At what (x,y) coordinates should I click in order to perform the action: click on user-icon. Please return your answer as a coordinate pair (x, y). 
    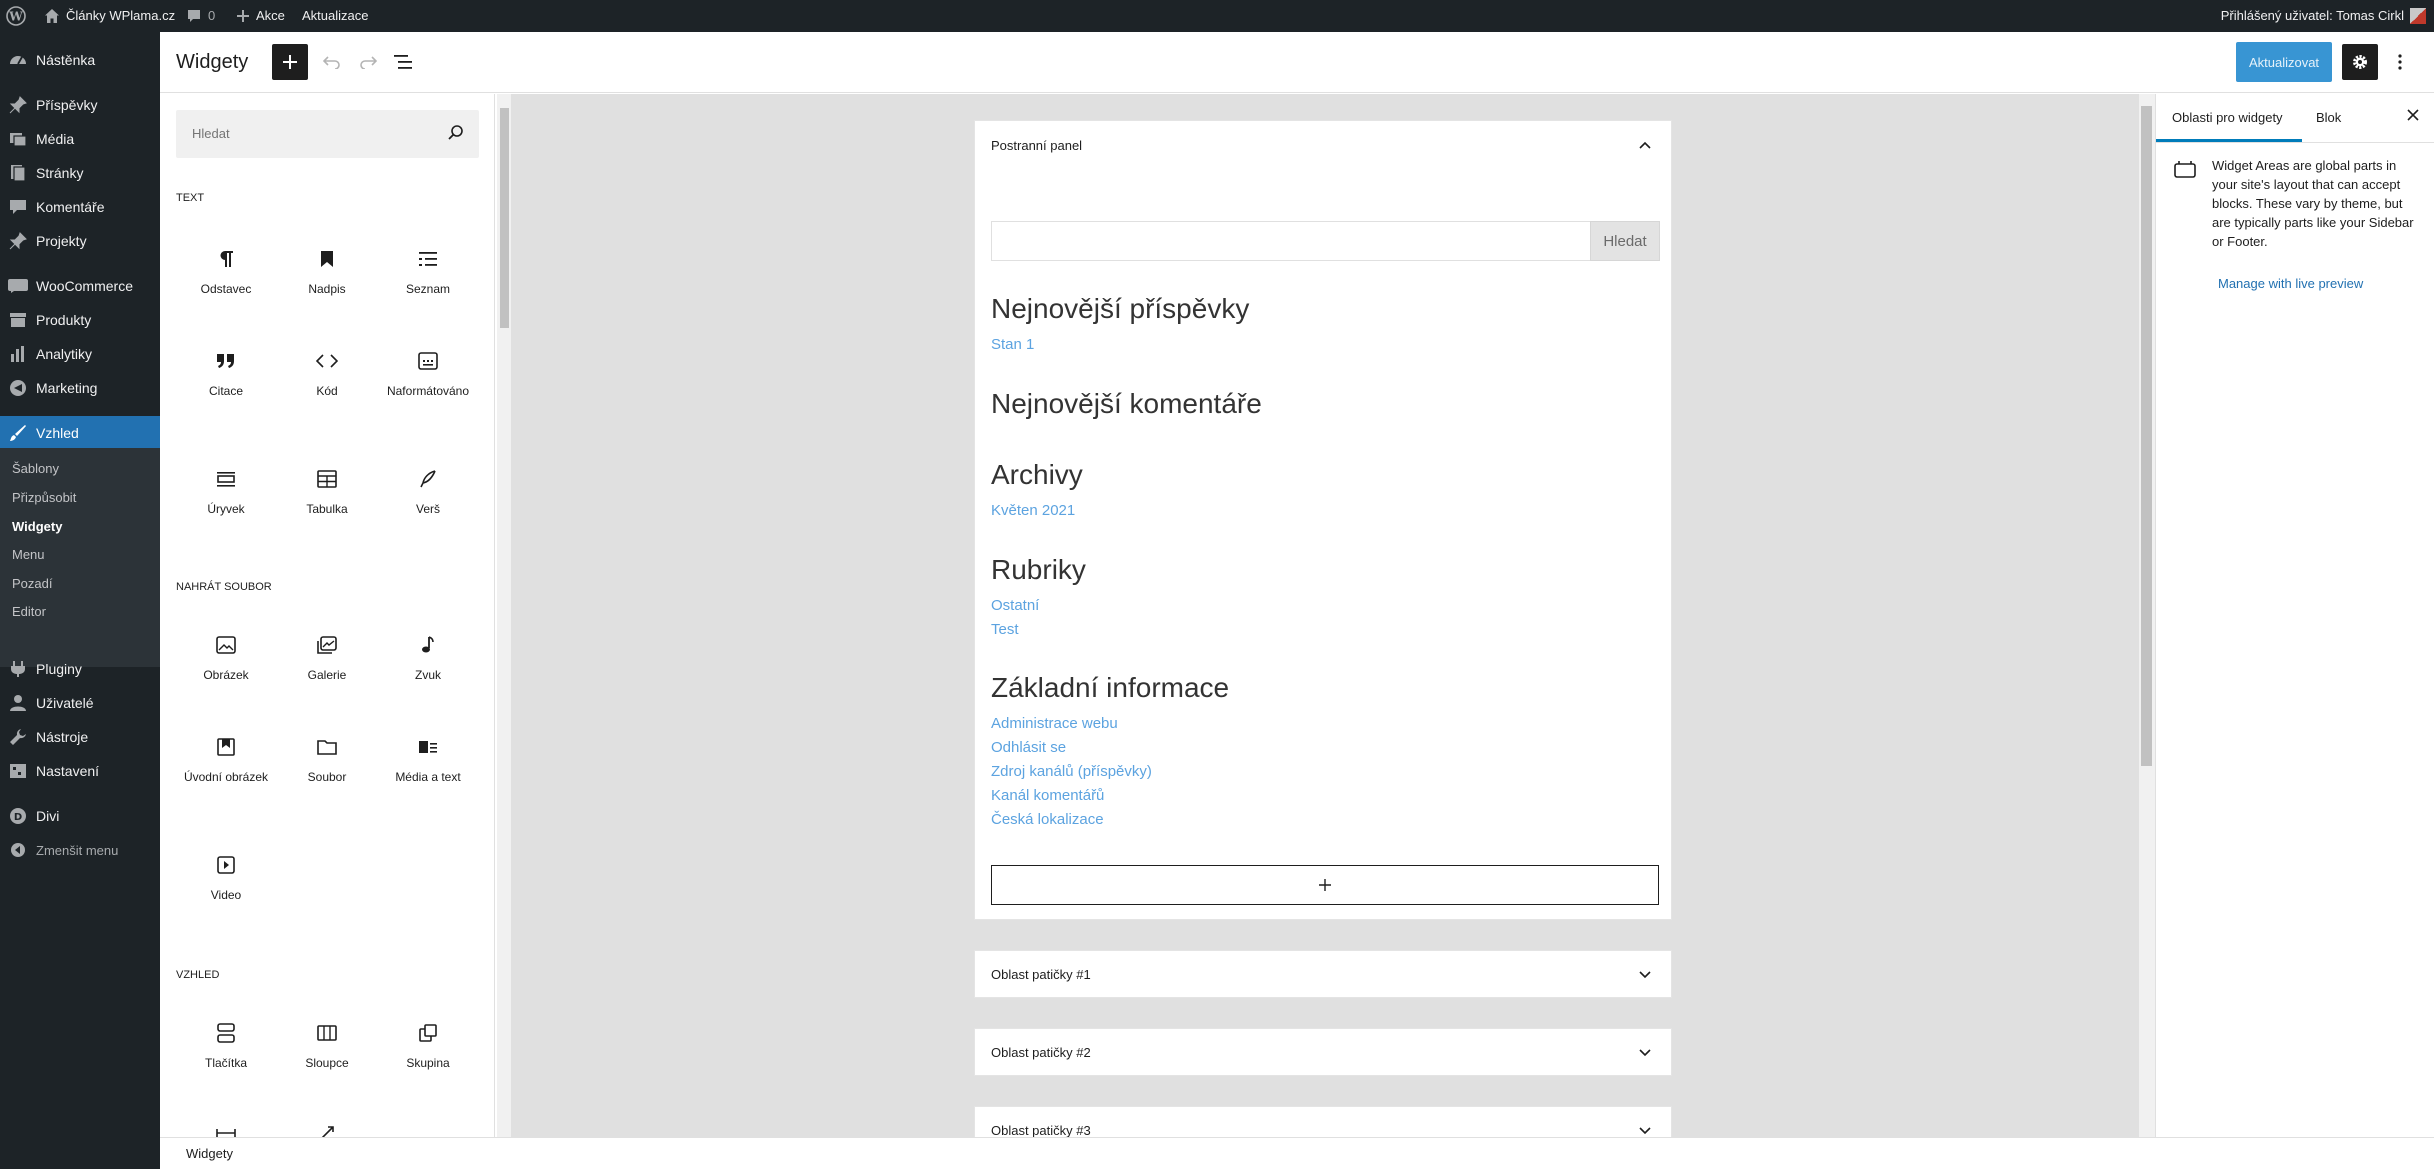
    Looking at the image, I should click on (18, 703).